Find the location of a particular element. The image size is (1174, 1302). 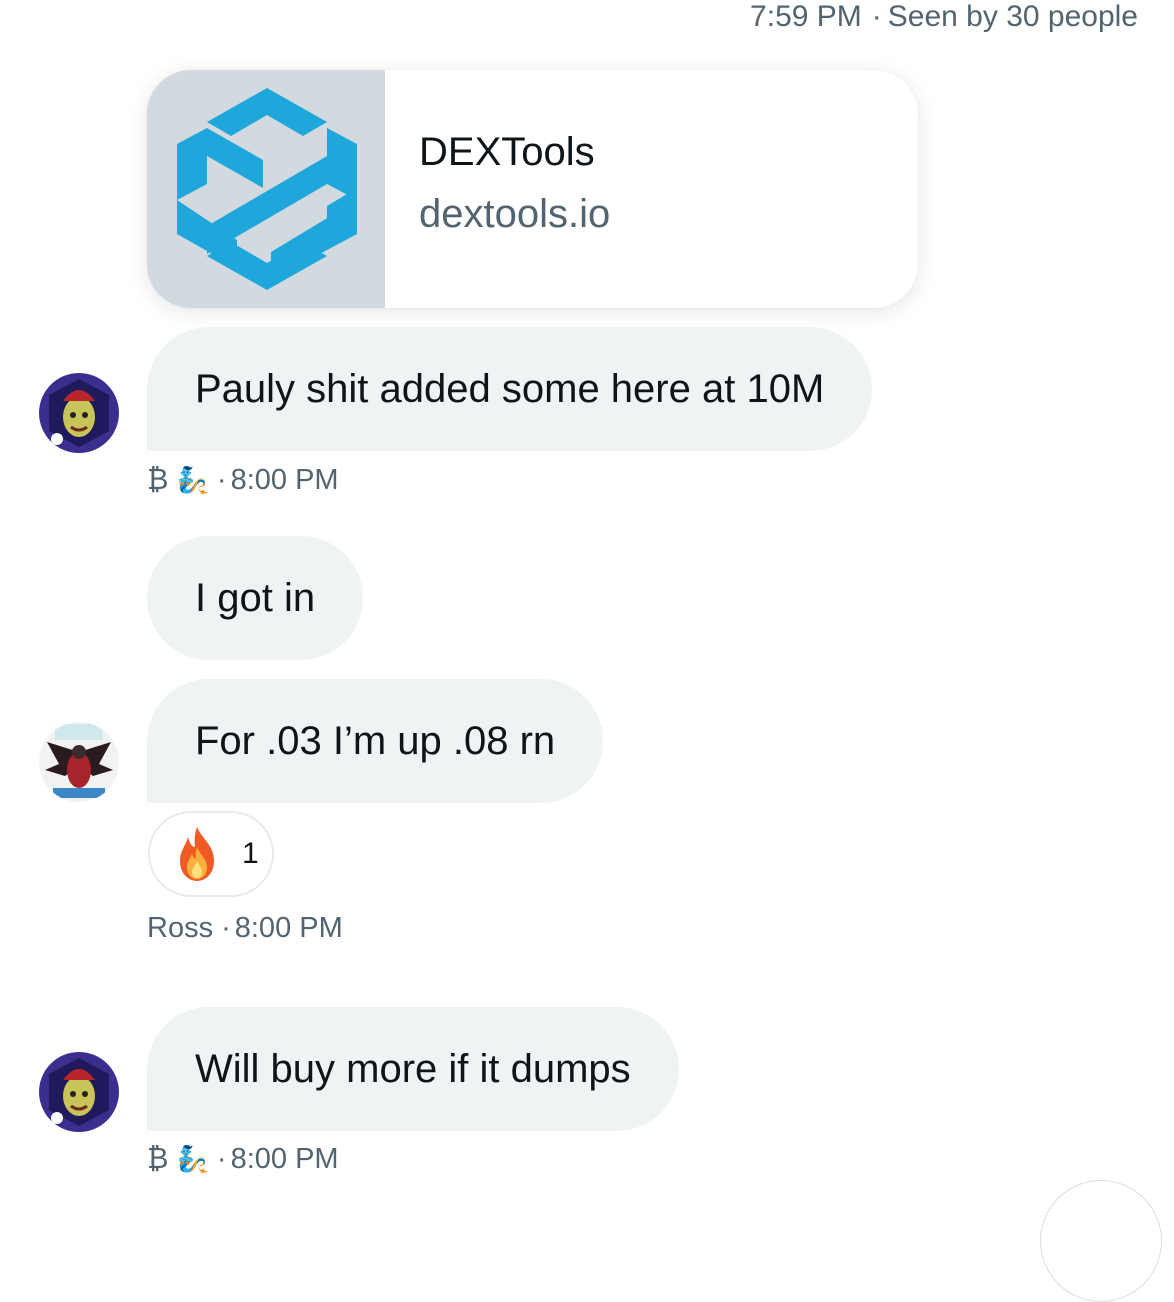

message-text: For .03 I’m up .08 rn is located at coordinates (375, 740).